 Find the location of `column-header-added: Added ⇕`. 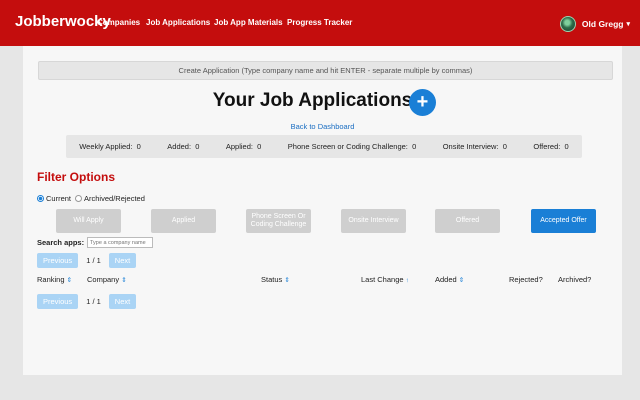

column-header-added: Added ⇕ is located at coordinates (449, 279).